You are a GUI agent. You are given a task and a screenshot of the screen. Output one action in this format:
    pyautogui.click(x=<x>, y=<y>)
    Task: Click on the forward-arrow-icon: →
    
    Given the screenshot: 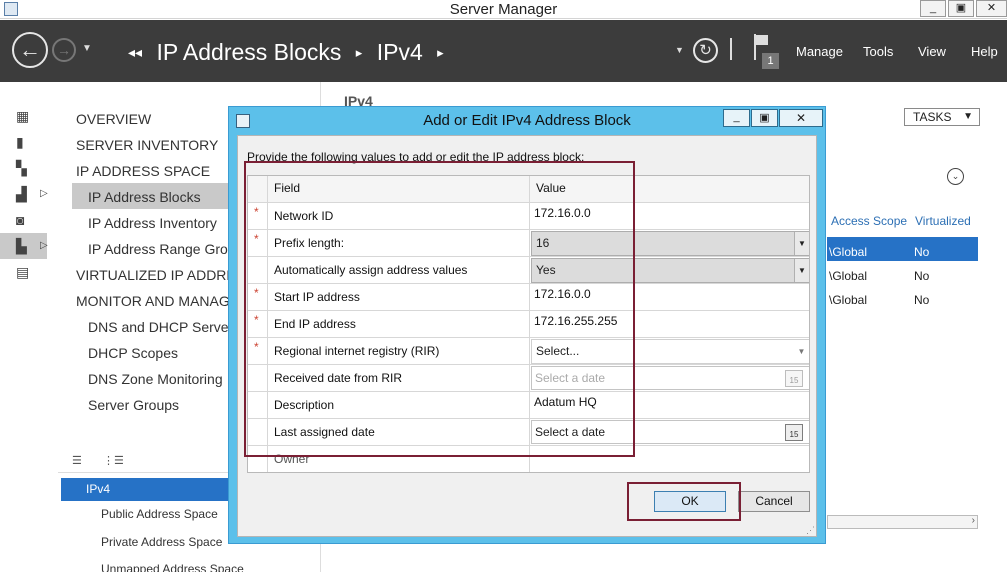 What is the action you would take?
    pyautogui.click(x=64, y=50)
    